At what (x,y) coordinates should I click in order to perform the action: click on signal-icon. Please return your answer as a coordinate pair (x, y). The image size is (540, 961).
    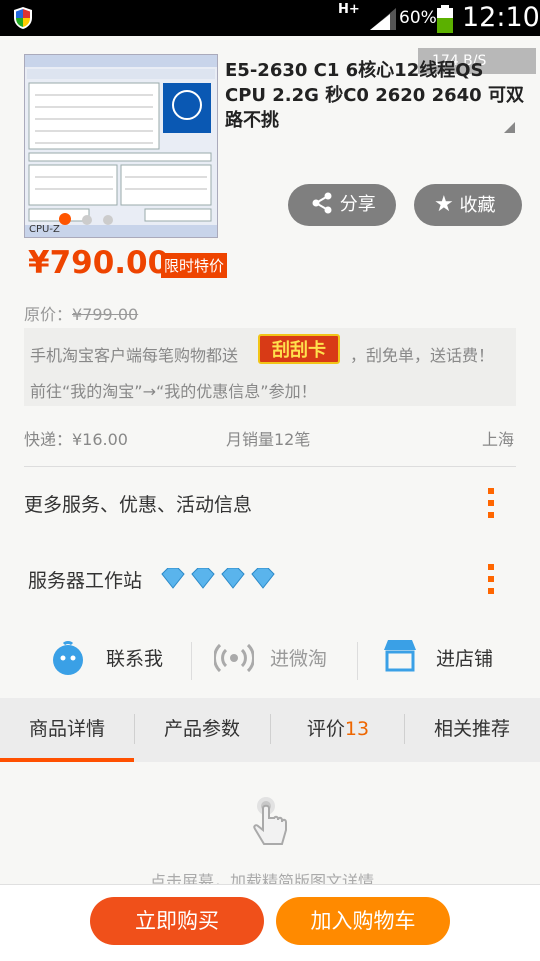
    Looking at the image, I should click on (383, 19).